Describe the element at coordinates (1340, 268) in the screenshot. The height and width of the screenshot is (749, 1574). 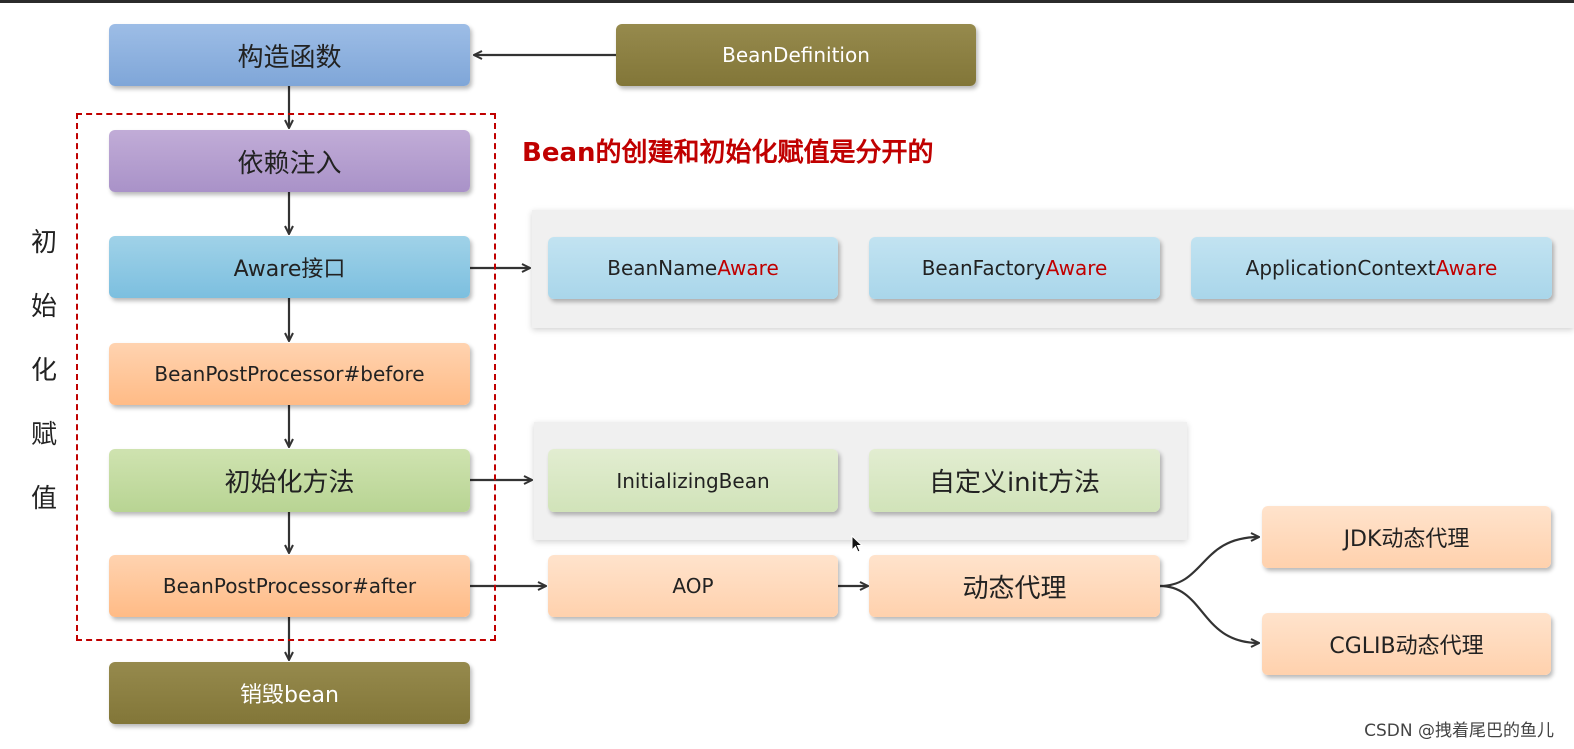
I see `aware-prefix: ApplicationContext` at that location.